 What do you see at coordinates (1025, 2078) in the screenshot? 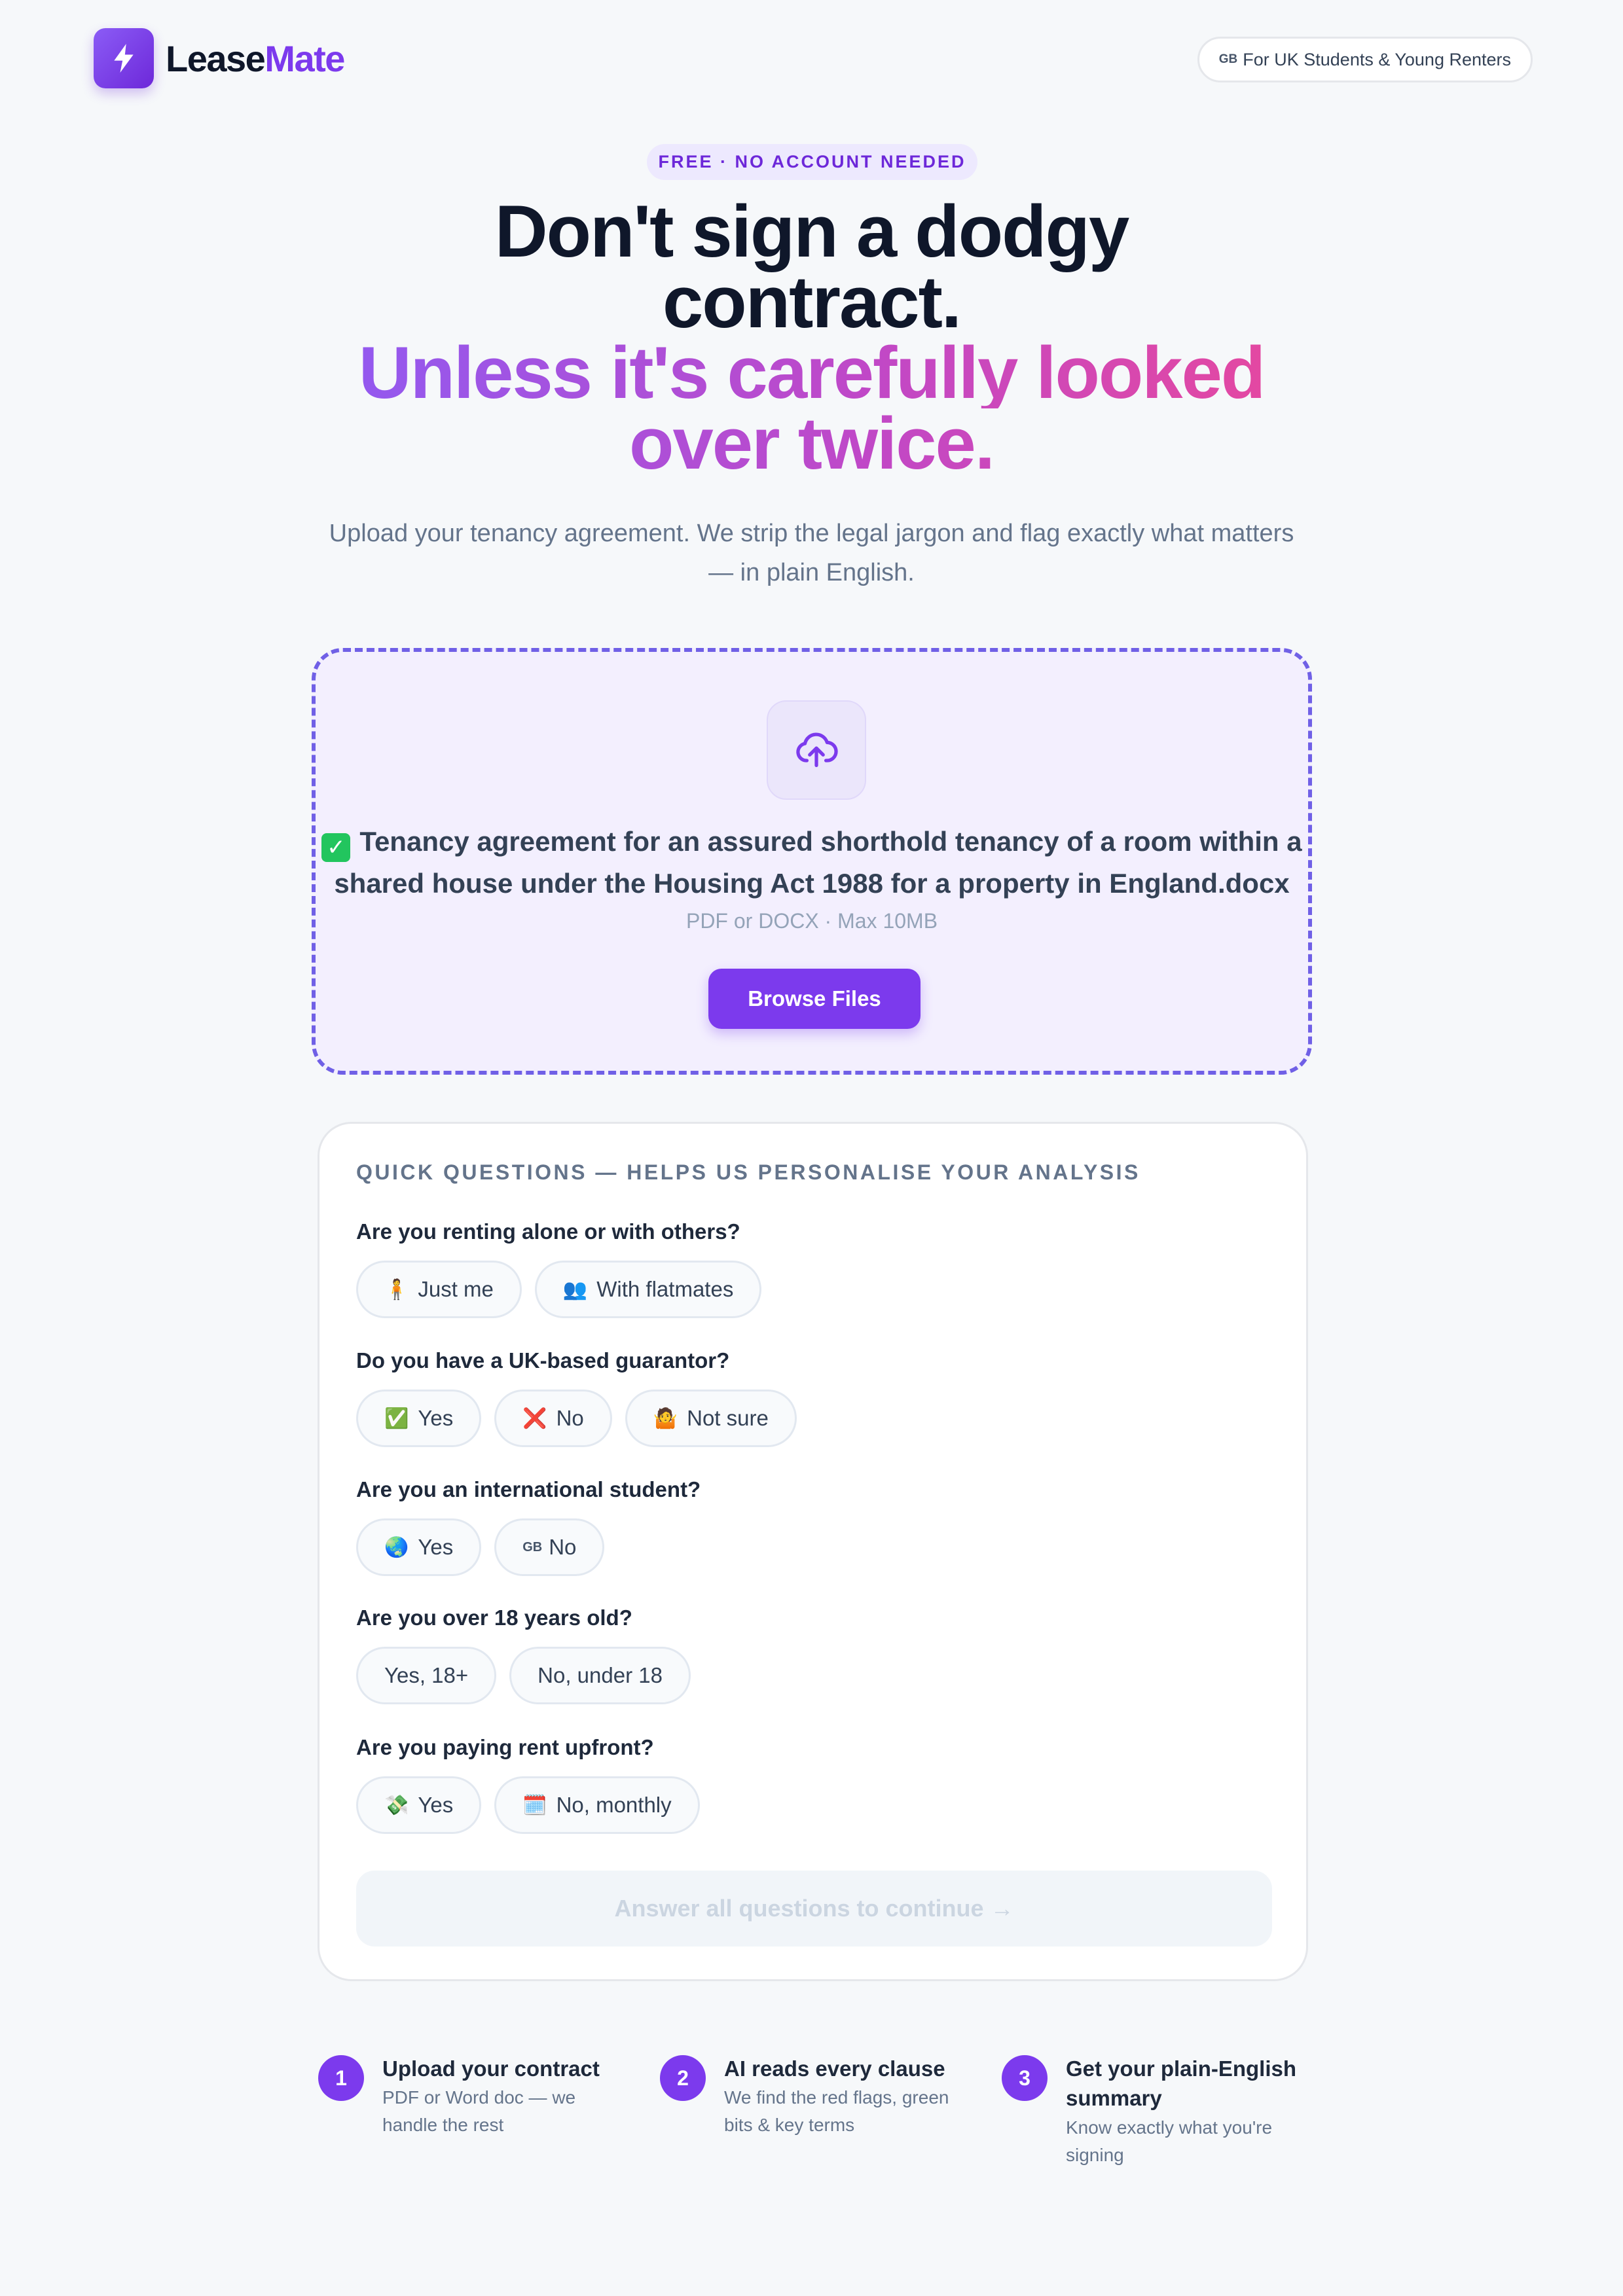
I see `step-number: 3` at bounding box center [1025, 2078].